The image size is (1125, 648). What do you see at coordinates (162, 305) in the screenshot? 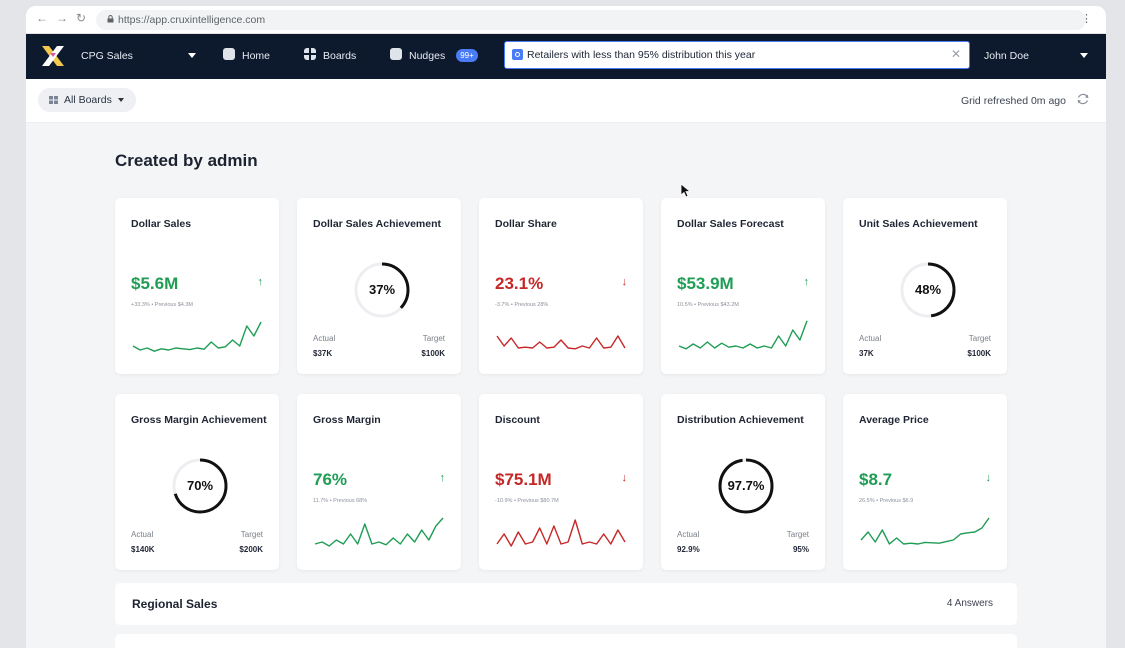
I see `kpi-comparison: +33.3% • Previous $4.3M` at bounding box center [162, 305].